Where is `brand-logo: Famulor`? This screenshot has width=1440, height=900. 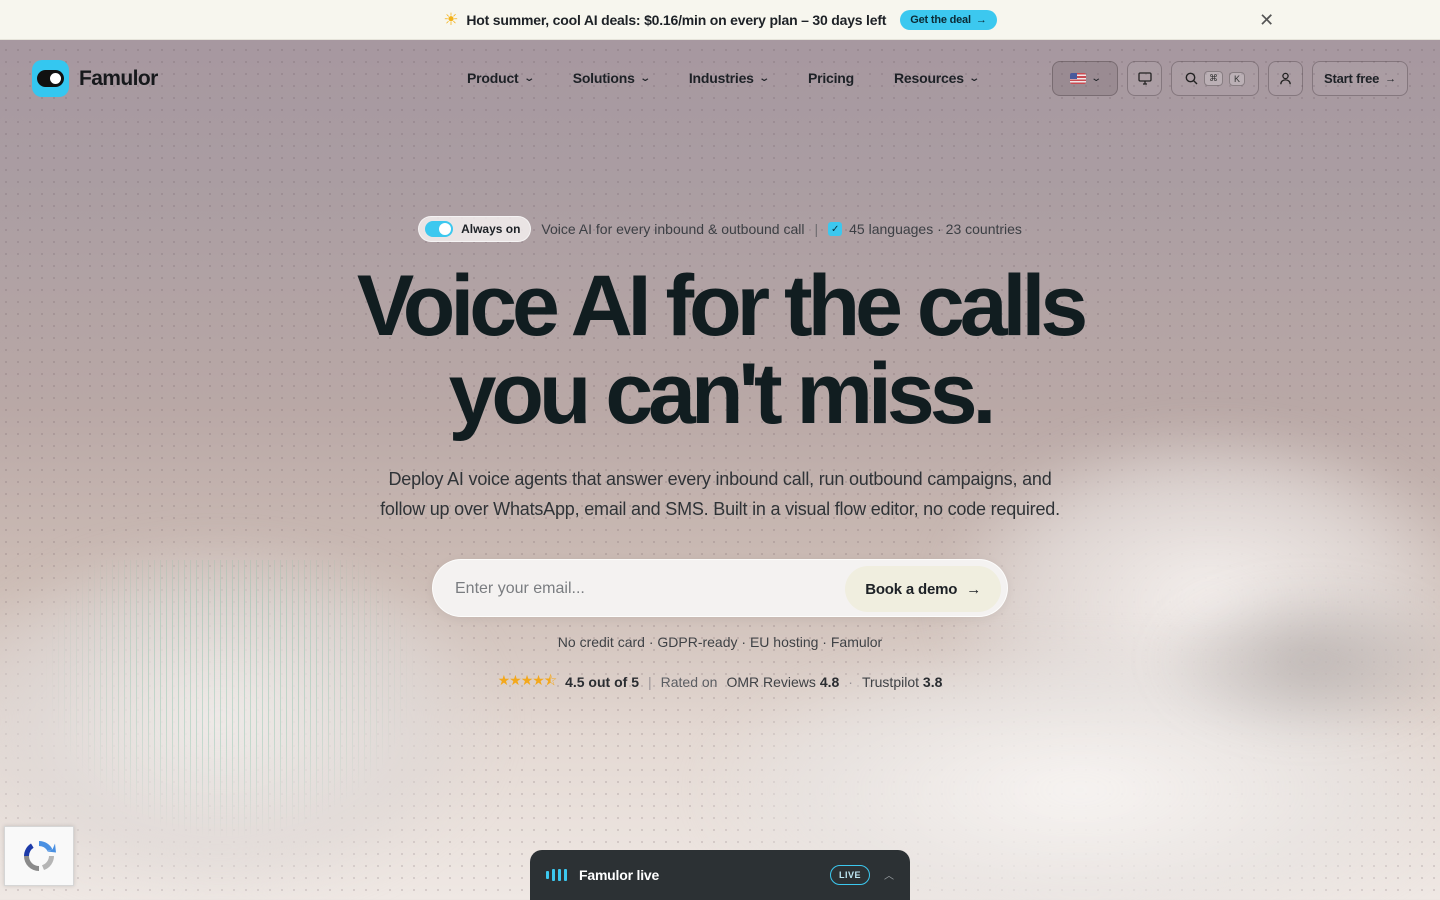
brand-logo: Famulor is located at coordinates (95, 78).